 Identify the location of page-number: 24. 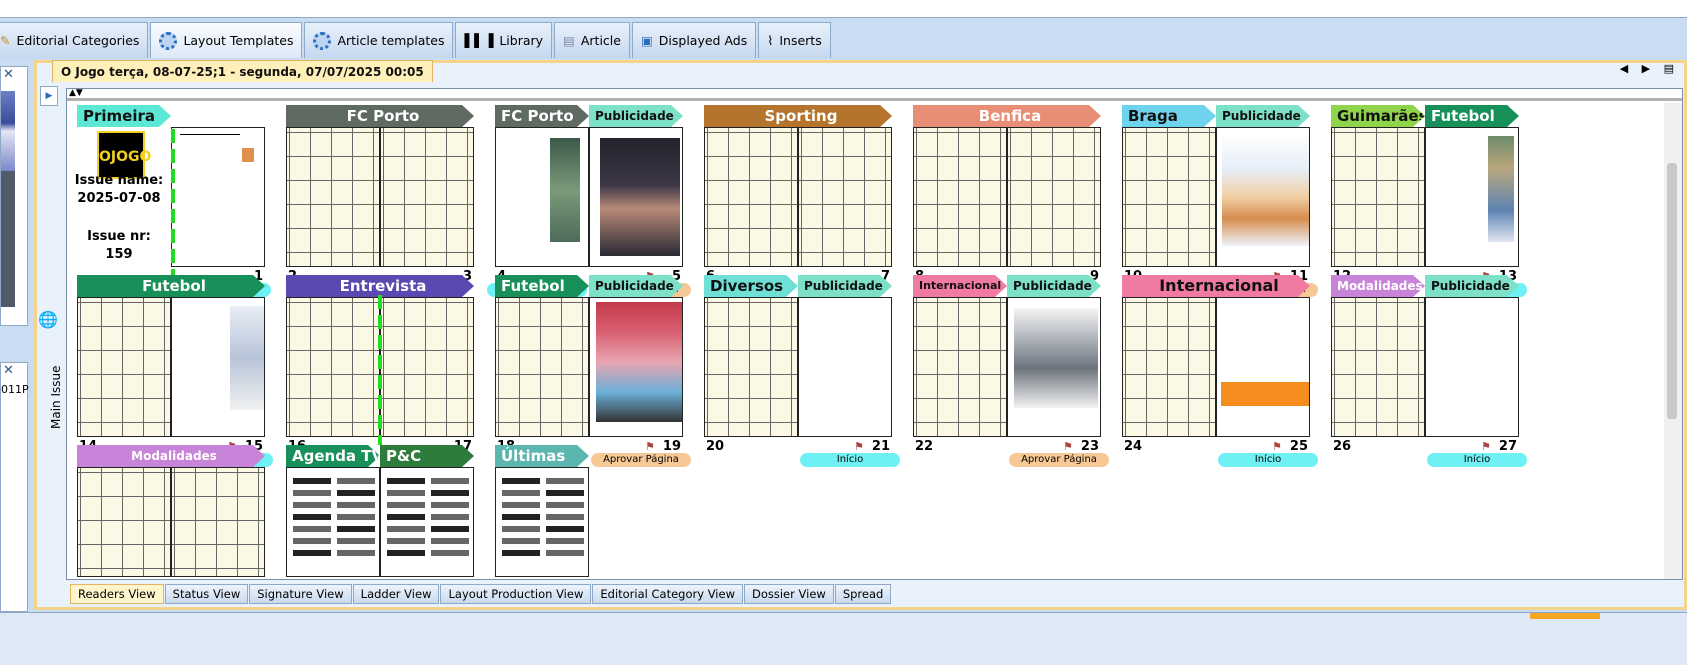
(1133, 446).